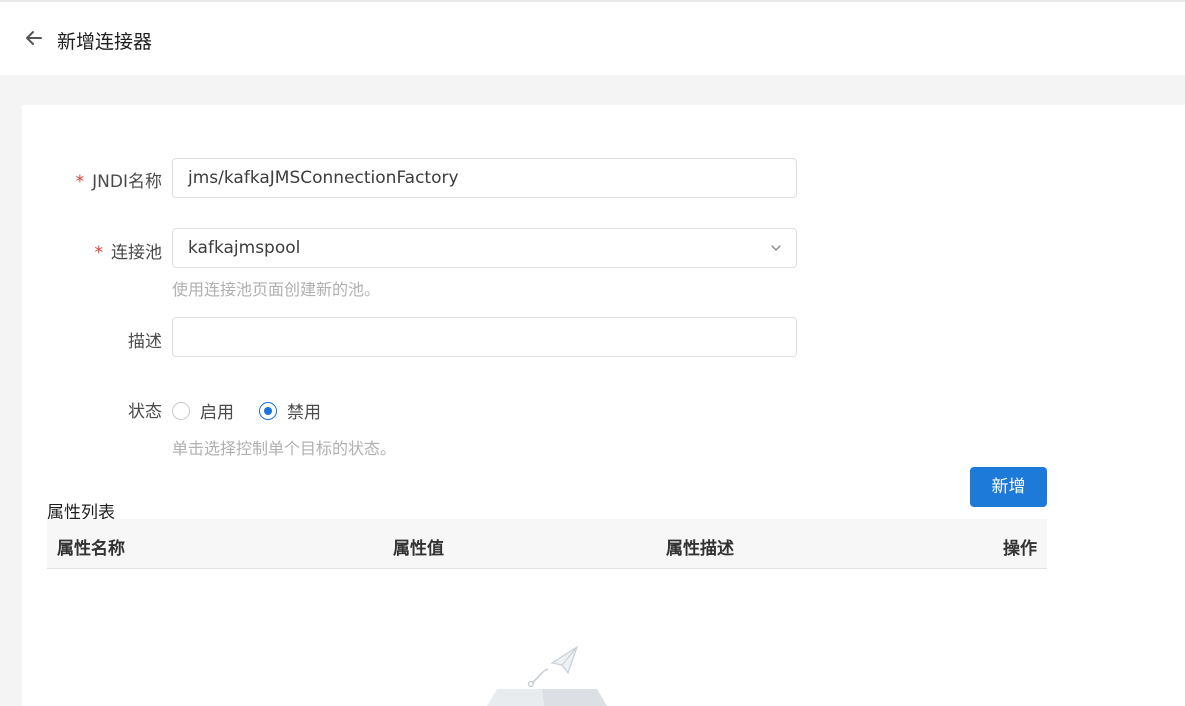 The image size is (1185, 706). Describe the element at coordinates (1020, 549) in the screenshot. I see `column-header-actions: 操作` at that location.